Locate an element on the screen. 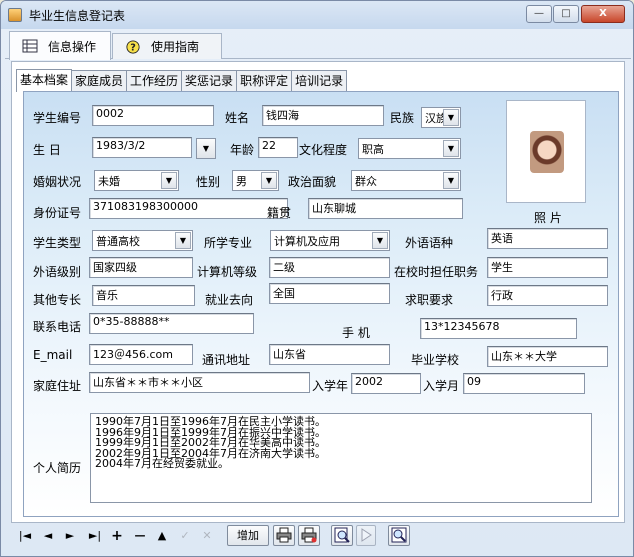 This screenshot has height=557, width=634. last-record-icon: ►| is located at coordinates (95, 536).